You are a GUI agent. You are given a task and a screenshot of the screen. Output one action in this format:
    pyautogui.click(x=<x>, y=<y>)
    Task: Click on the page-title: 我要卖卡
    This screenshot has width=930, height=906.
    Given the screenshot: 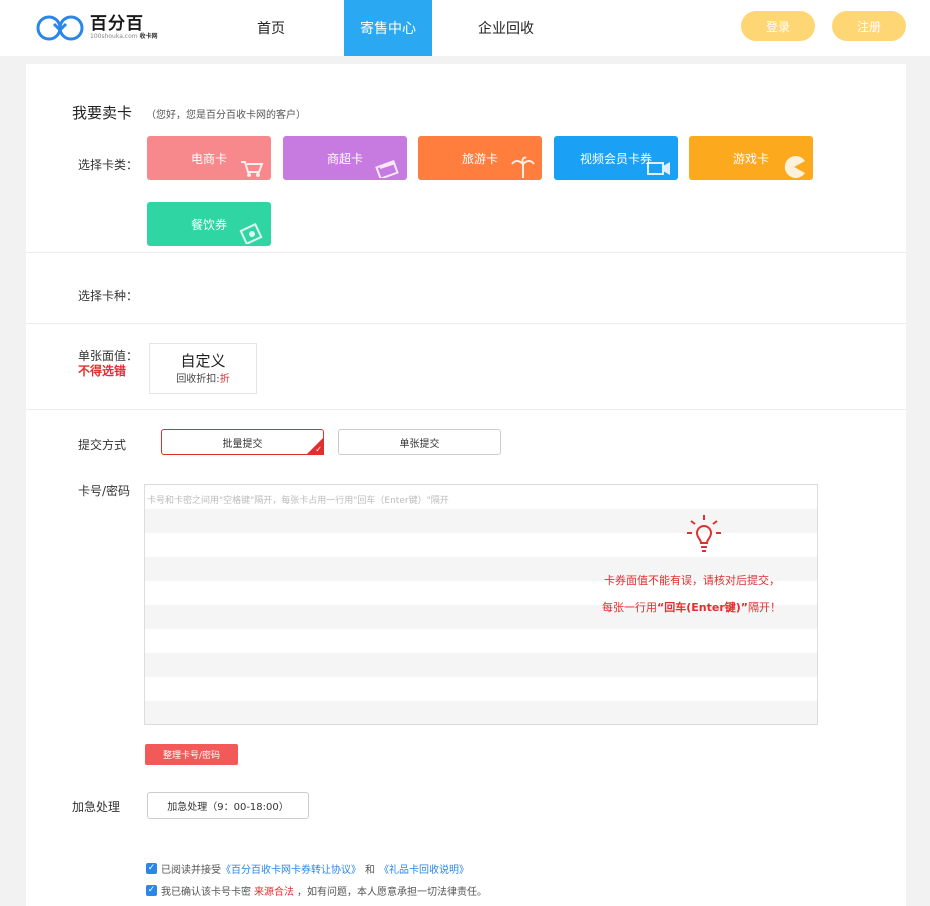 What is the action you would take?
    pyautogui.click(x=102, y=113)
    